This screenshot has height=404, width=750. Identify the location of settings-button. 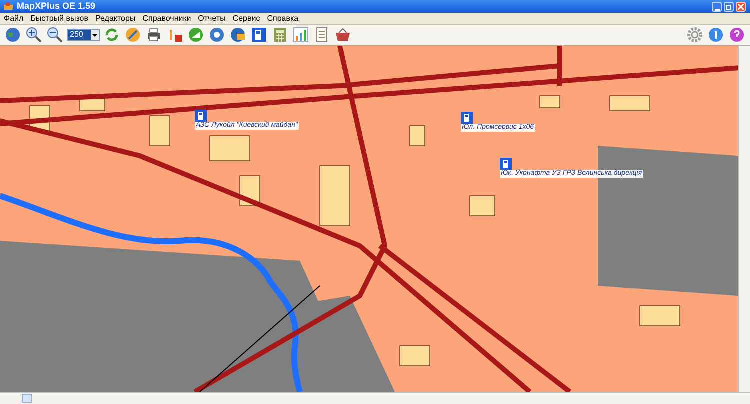
(695, 35).